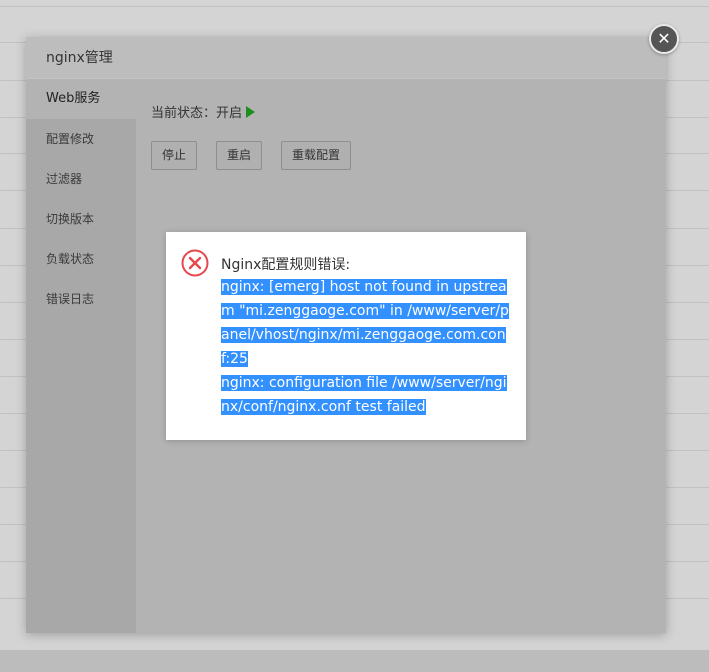 The image size is (709, 672). Describe the element at coordinates (408, 155) in the screenshot. I see `action-buttons: 停止 重启 重载配置` at that location.